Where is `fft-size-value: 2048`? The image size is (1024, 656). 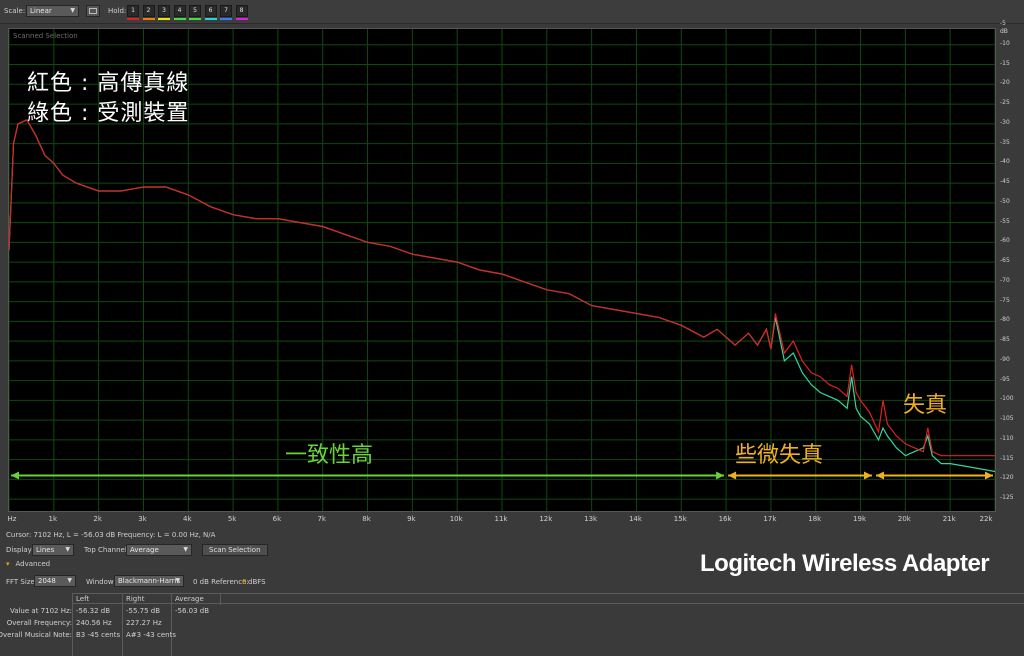 fft-size-value: 2048 is located at coordinates (47, 581).